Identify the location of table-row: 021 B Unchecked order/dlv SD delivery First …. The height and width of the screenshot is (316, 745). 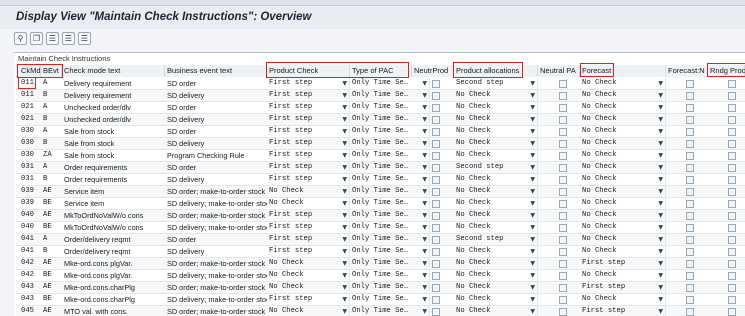
(380, 120).